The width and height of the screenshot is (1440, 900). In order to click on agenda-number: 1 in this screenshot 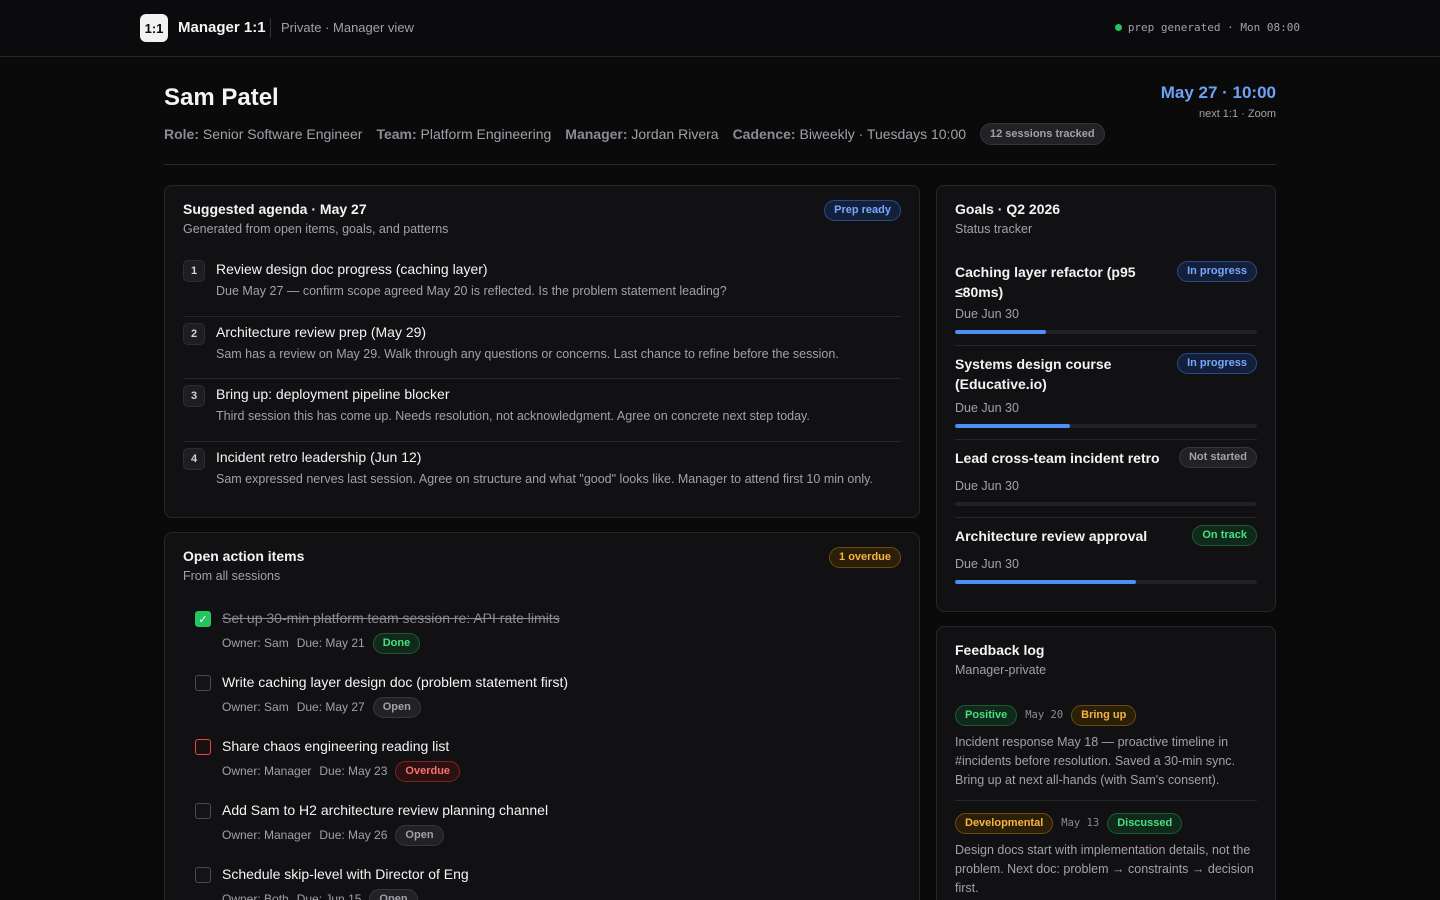, I will do `click(194, 271)`.